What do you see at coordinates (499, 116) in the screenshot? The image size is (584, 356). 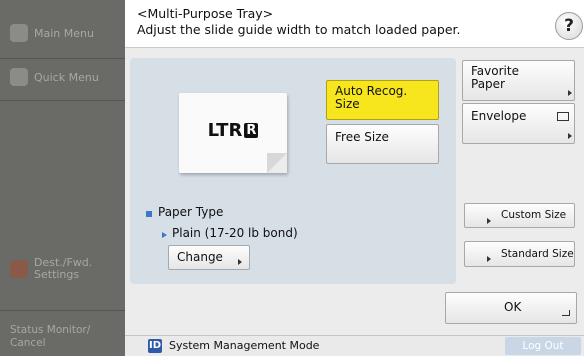 I see `envelope-label: Envelope` at bounding box center [499, 116].